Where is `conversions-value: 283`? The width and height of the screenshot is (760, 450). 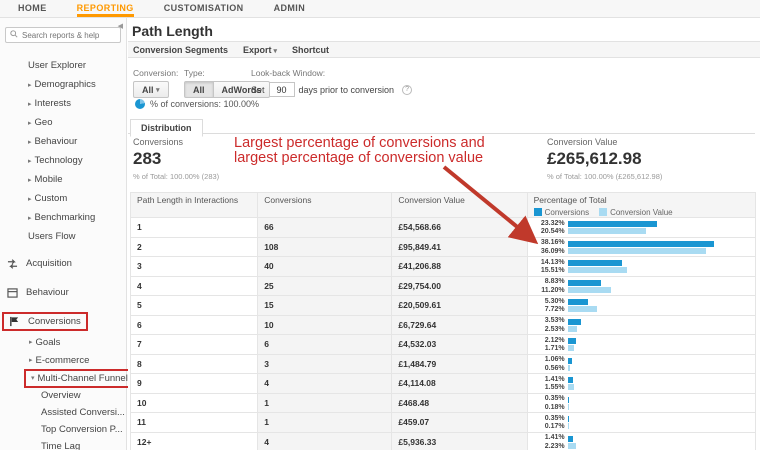
conversions-value: 283 is located at coordinates (147, 158).